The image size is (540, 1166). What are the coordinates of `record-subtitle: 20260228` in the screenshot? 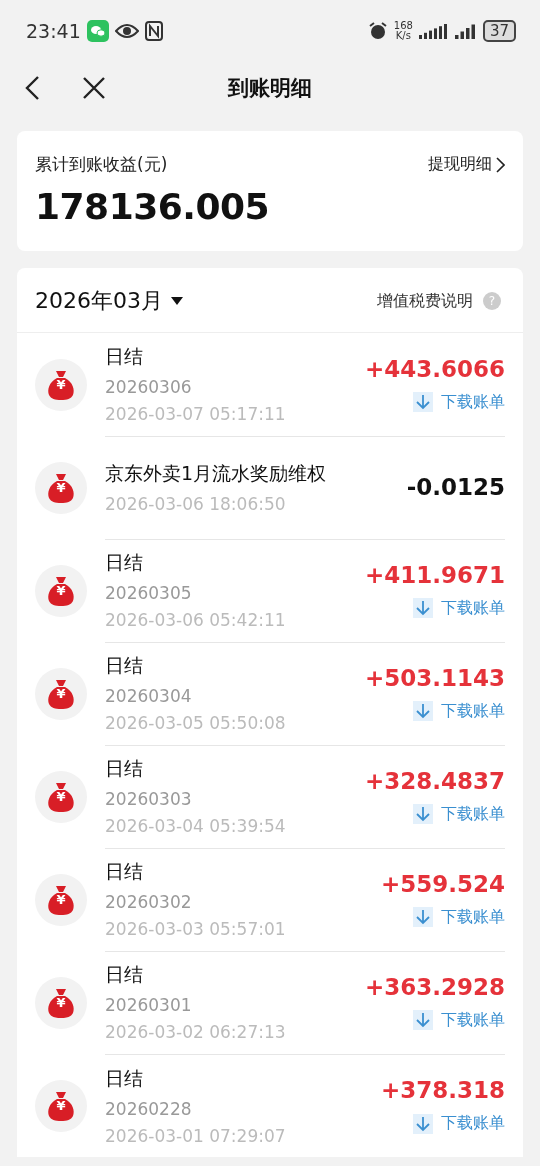 It's located at (149, 1108).